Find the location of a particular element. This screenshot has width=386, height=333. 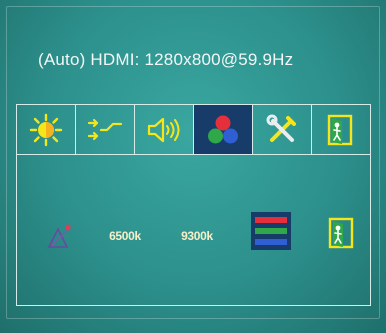

tab-tools is located at coordinates (281, 129).